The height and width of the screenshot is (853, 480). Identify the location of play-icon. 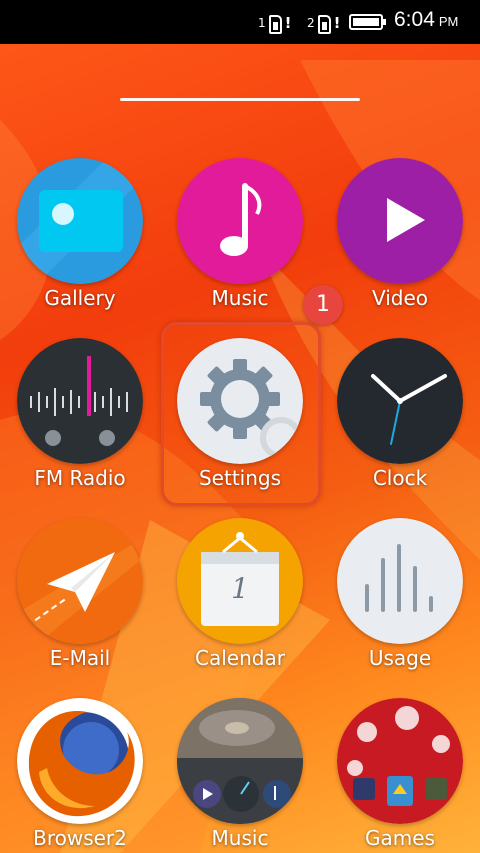
(400, 221).